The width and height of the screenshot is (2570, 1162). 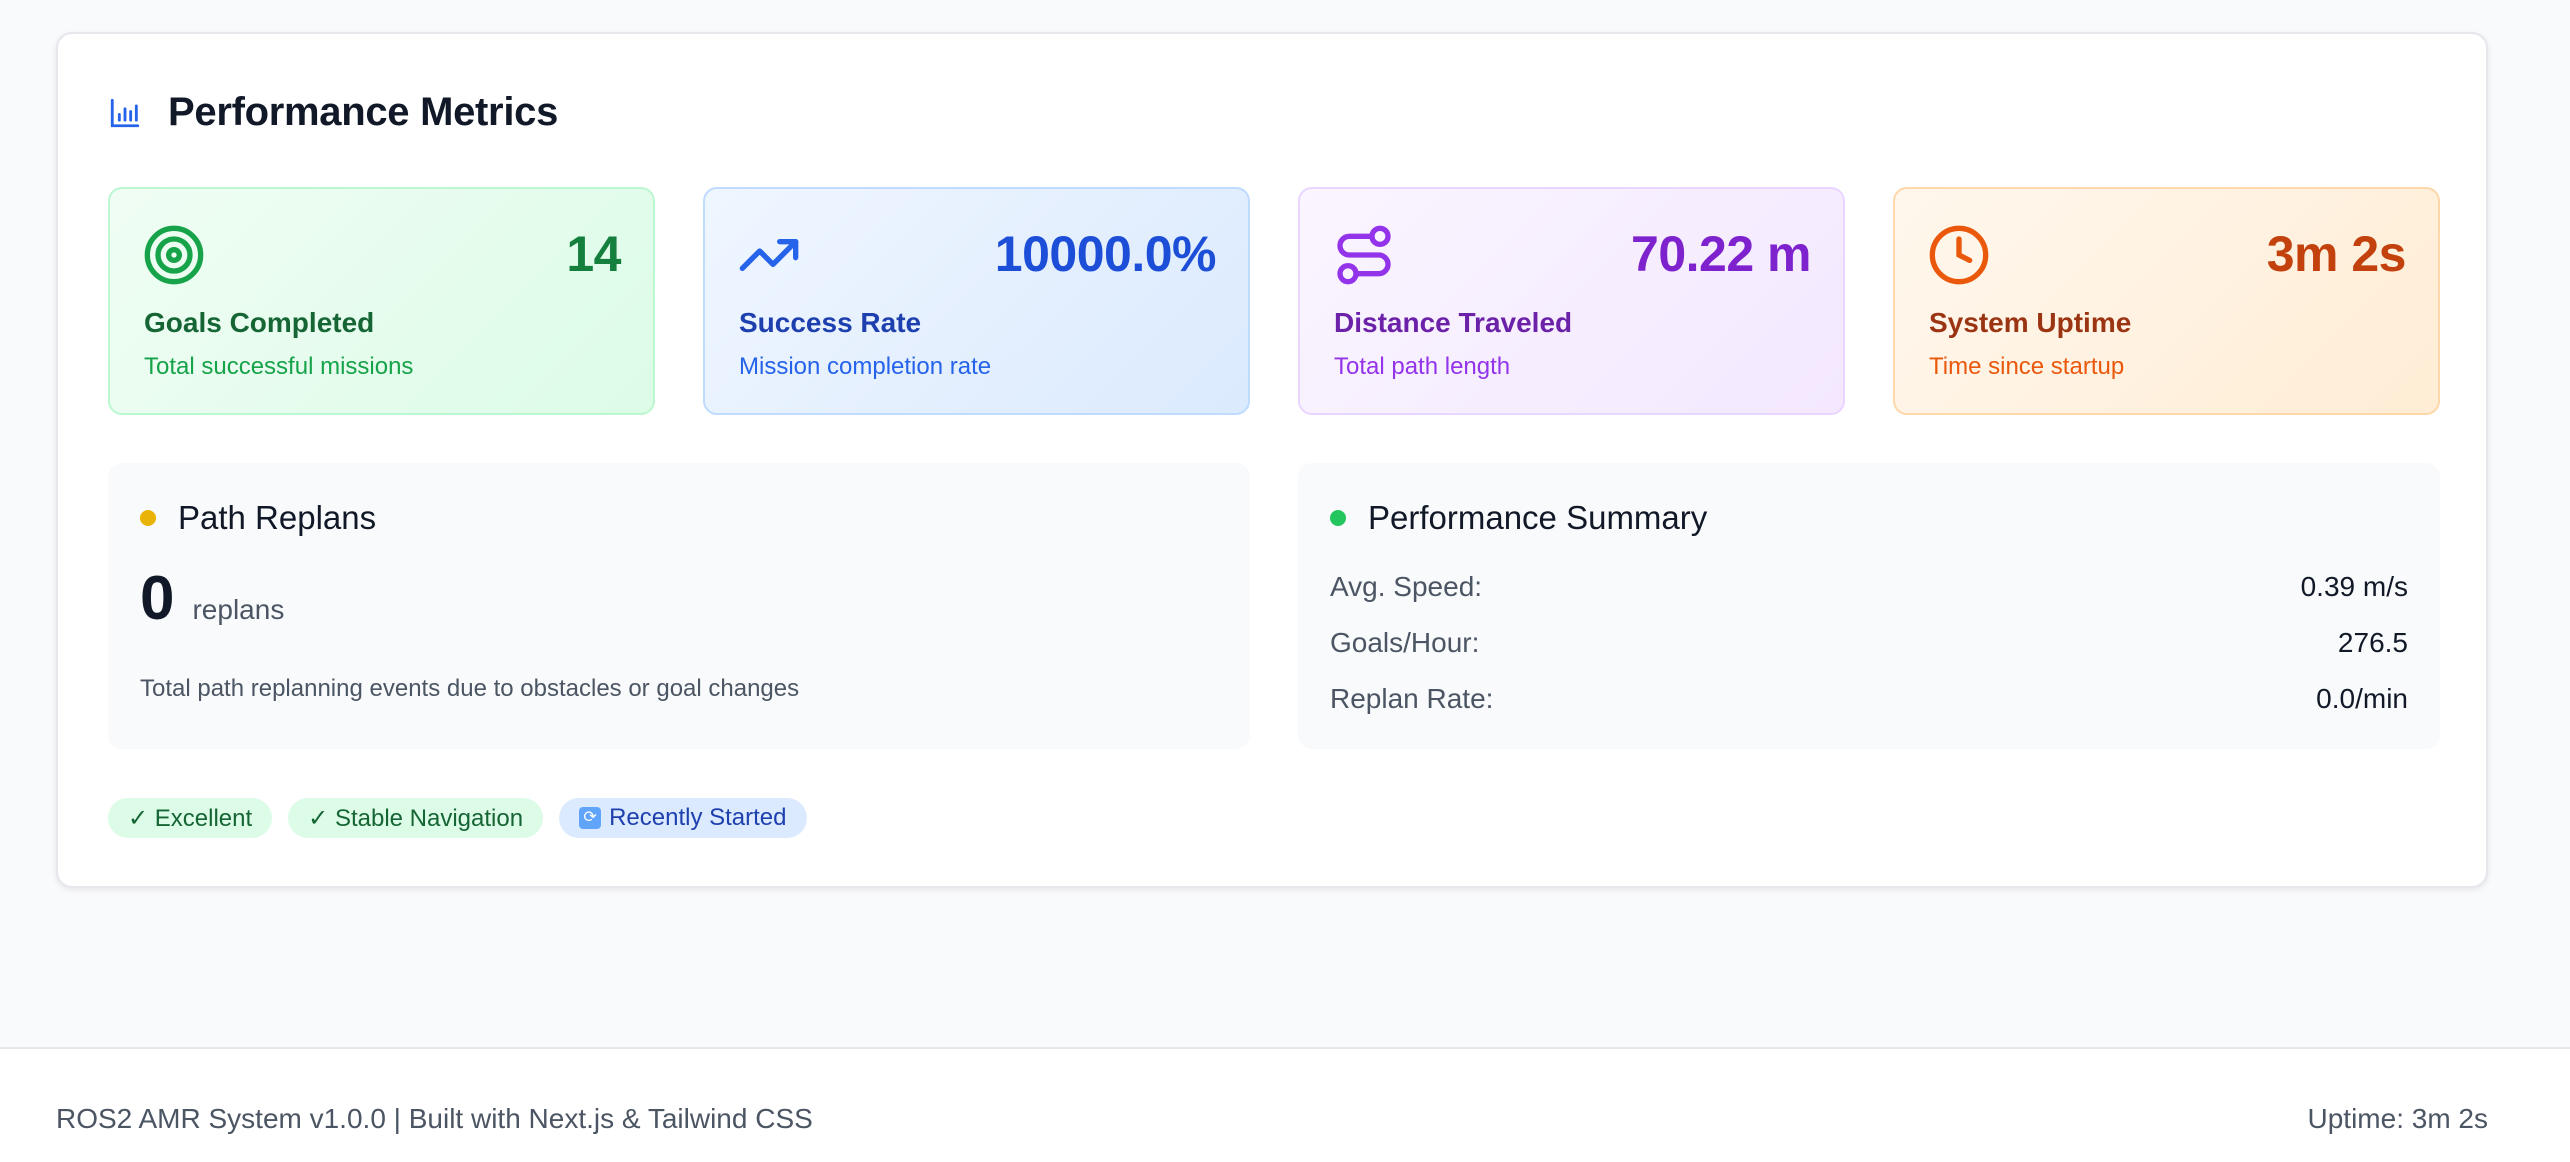 I want to click on metric-label: System Uptime, so click(x=2030, y=322).